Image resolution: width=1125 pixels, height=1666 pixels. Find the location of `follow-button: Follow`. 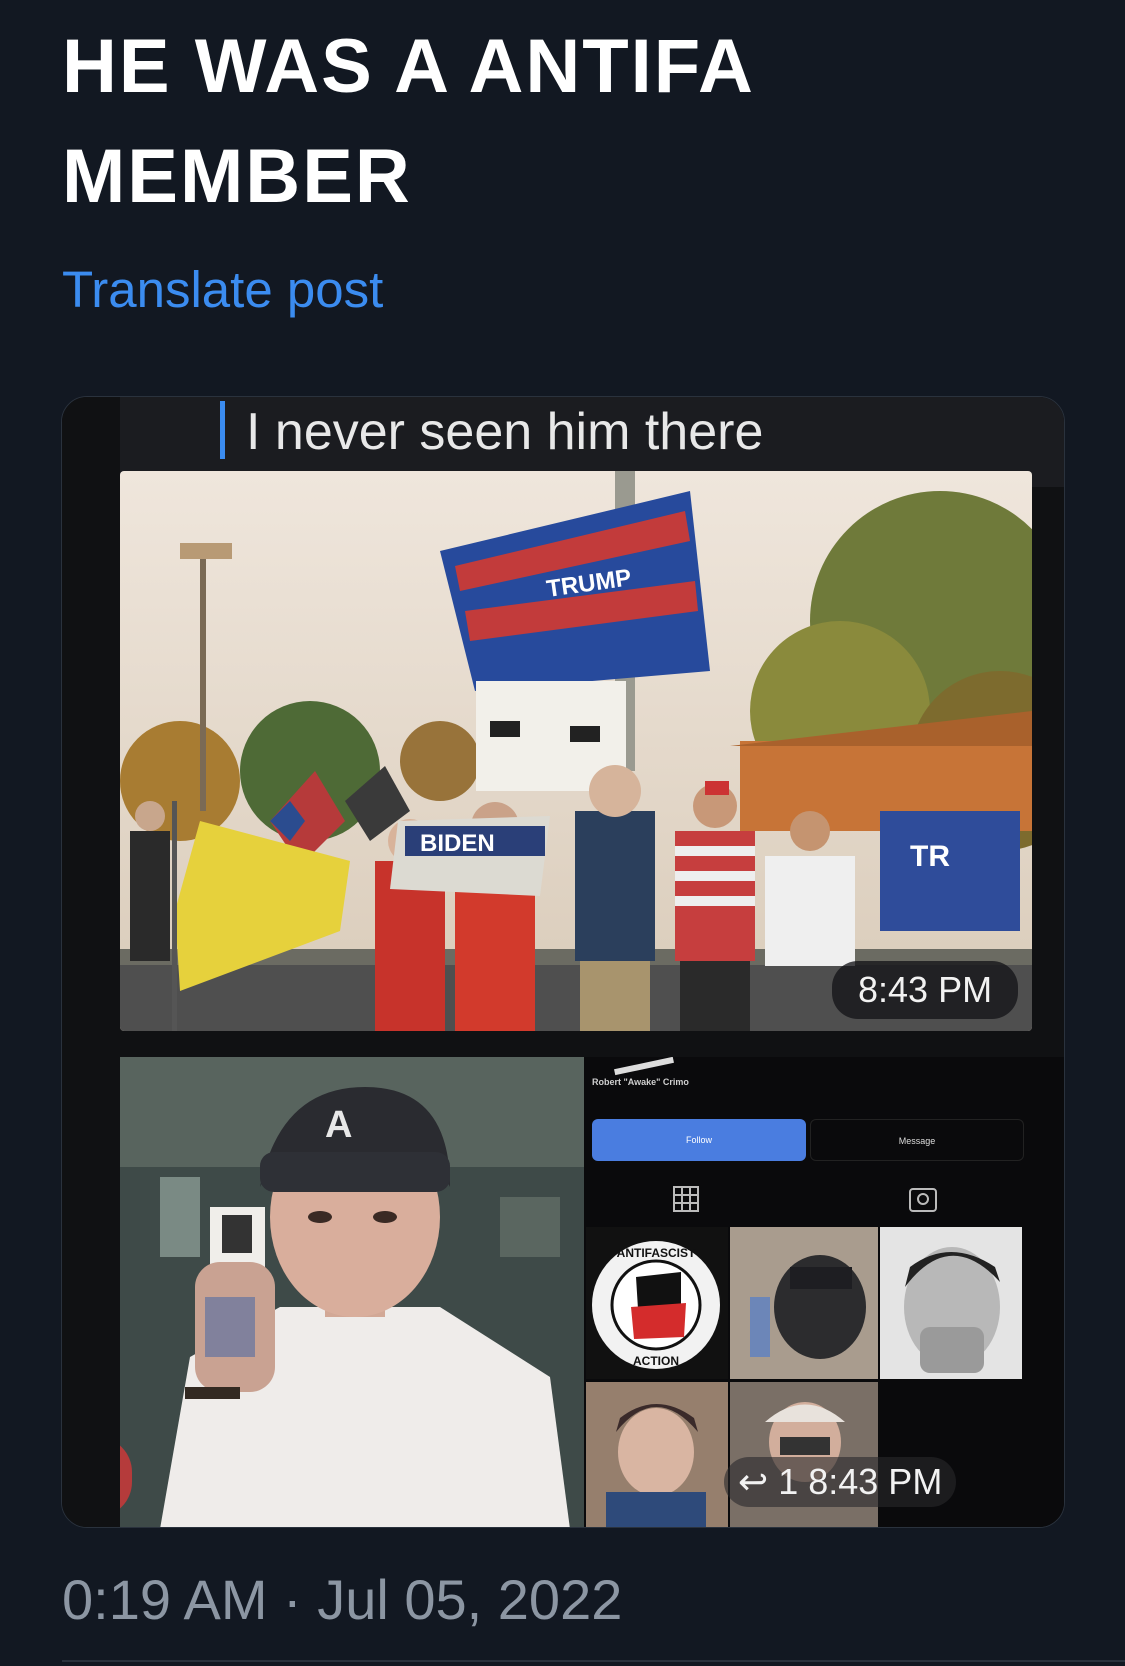

follow-button: Follow is located at coordinates (699, 1140).